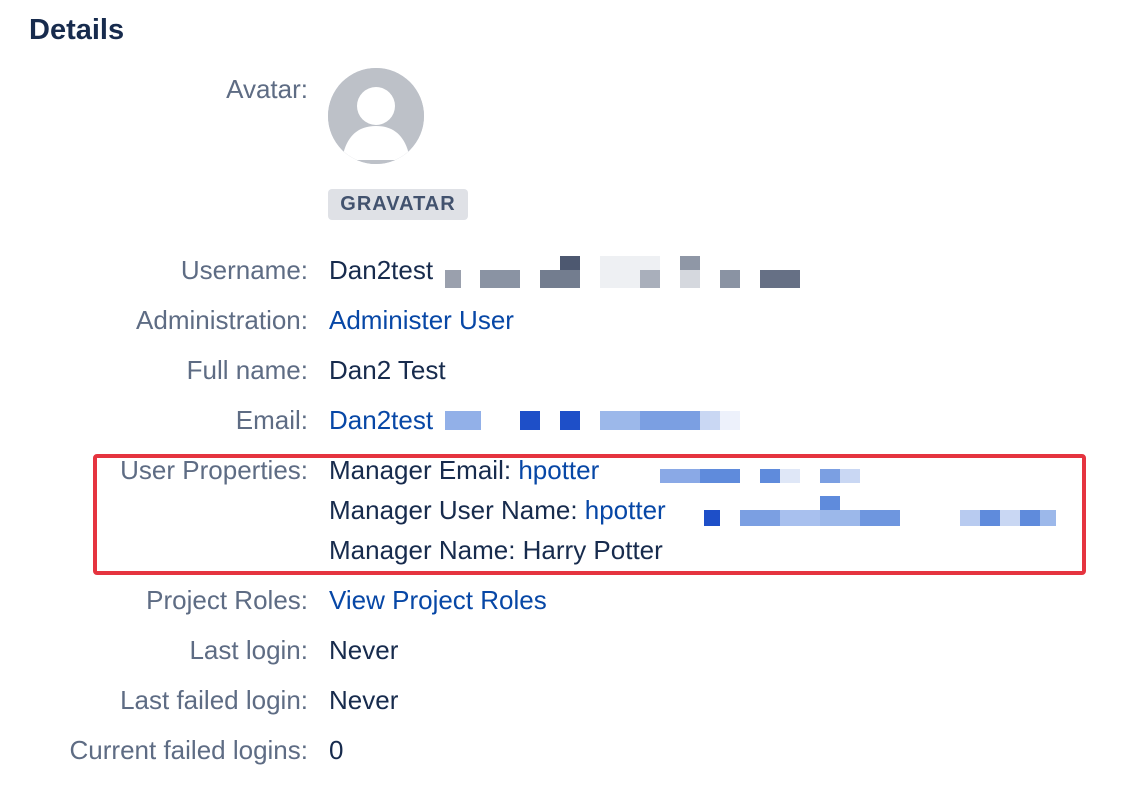  I want to click on project-roles-label: Project Roles:, so click(227, 600).